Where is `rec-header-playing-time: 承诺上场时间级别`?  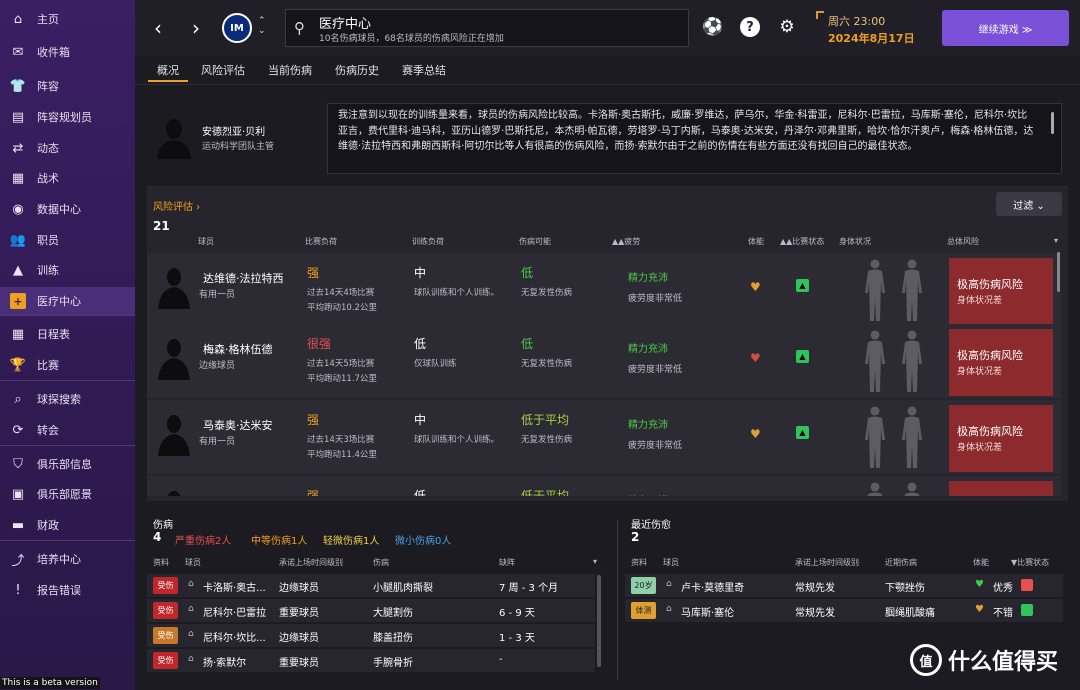 rec-header-playing-time: 承诺上场时间级别 is located at coordinates (827, 562).